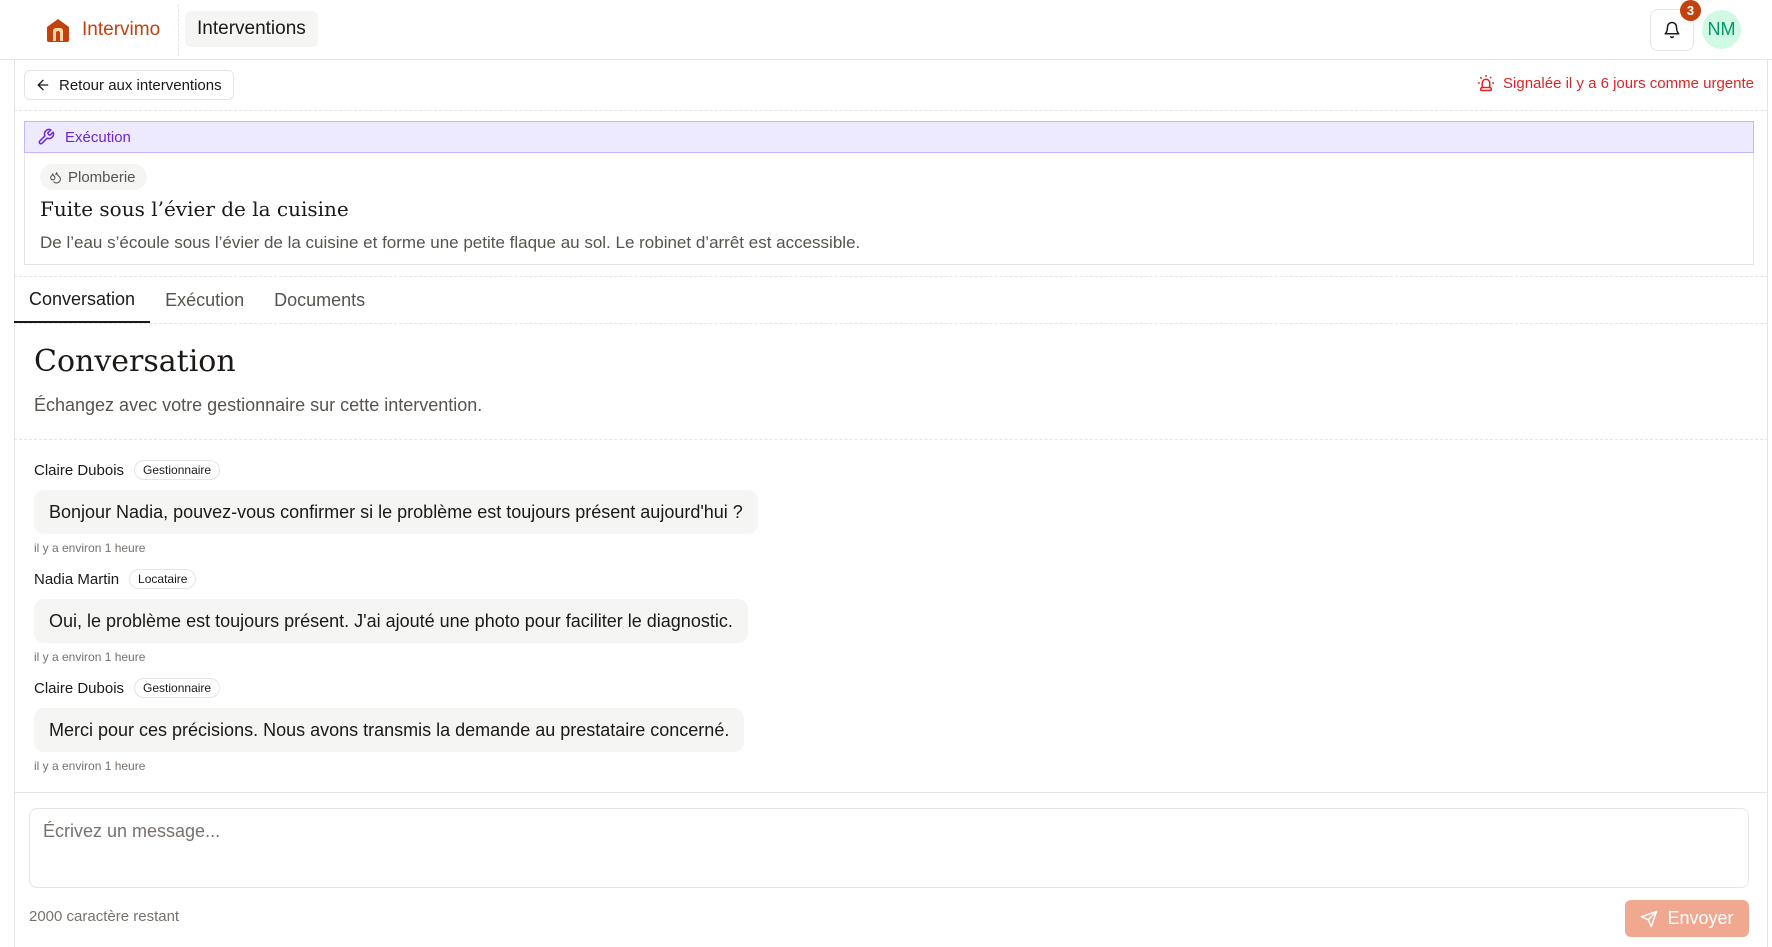  What do you see at coordinates (1486, 83) in the screenshot?
I see `siren-icon` at bounding box center [1486, 83].